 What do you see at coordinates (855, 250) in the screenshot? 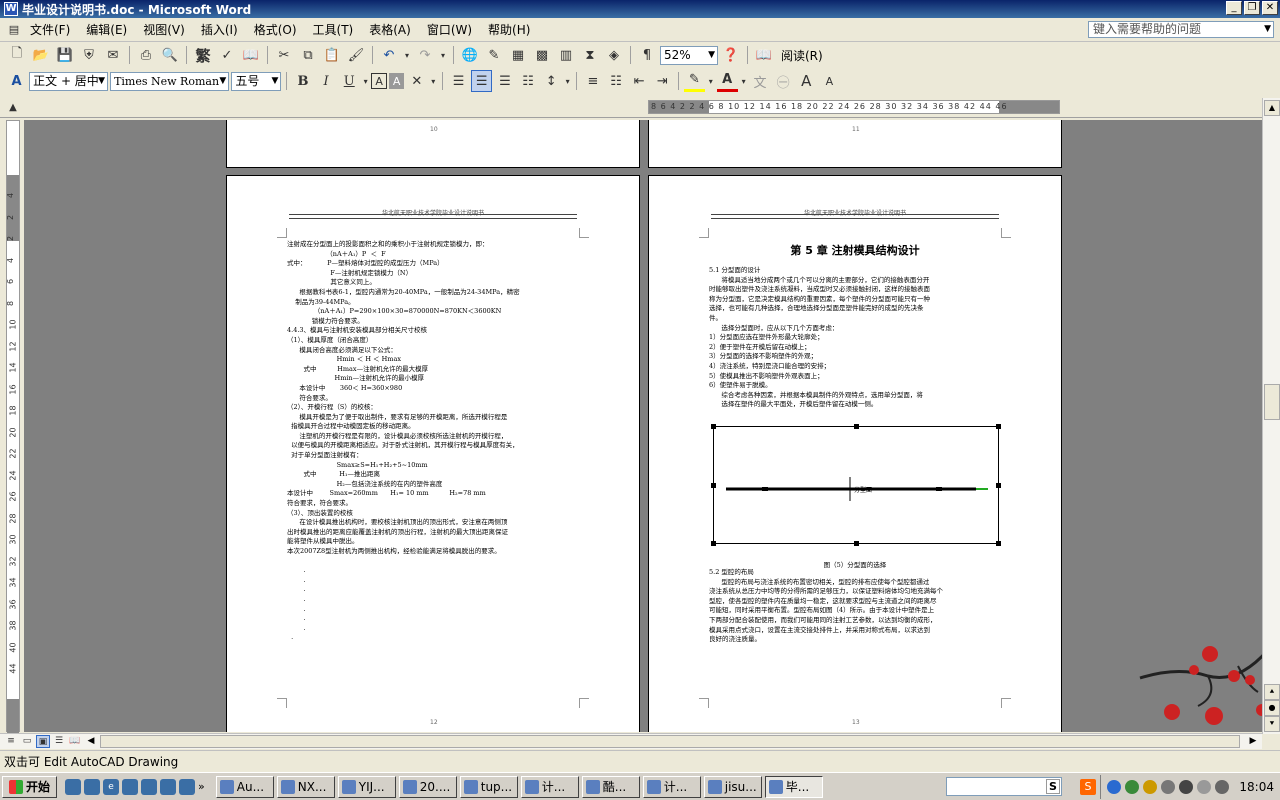
I see `chapter-title: 第 5 章 注射模具结构设计` at bounding box center [855, 250].